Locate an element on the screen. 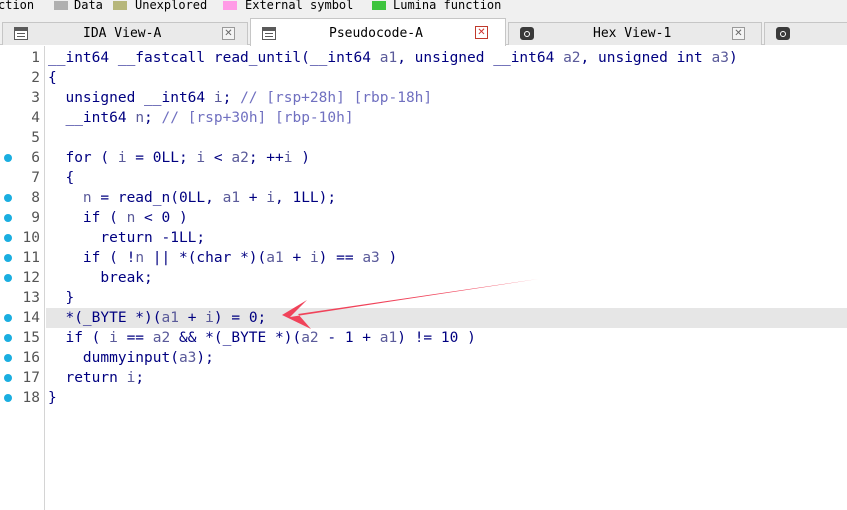 This screenshot has width=847, height=510. code-line: 7 { is located at coordinates (423, 178).